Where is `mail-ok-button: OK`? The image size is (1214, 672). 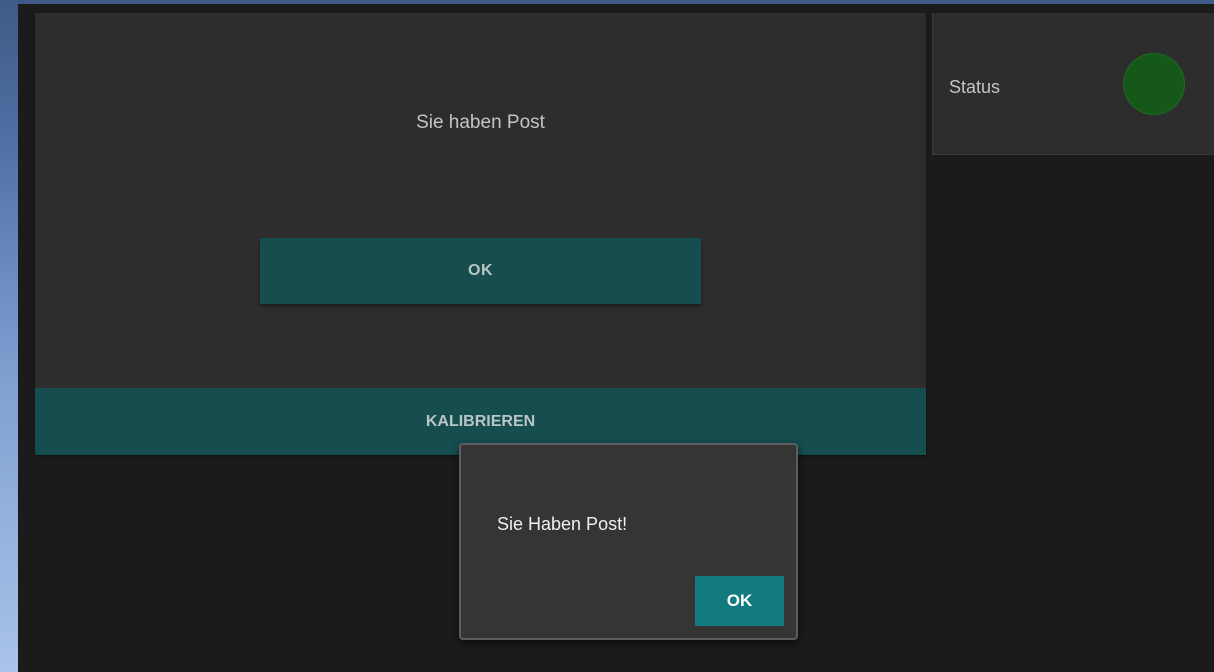
mail-ok-button: OK is located at coordinates (480, 271).